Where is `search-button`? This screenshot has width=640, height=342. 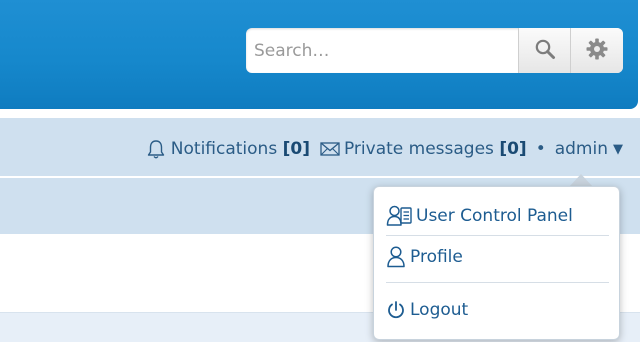
search-button is located at coordinates (544, 50).